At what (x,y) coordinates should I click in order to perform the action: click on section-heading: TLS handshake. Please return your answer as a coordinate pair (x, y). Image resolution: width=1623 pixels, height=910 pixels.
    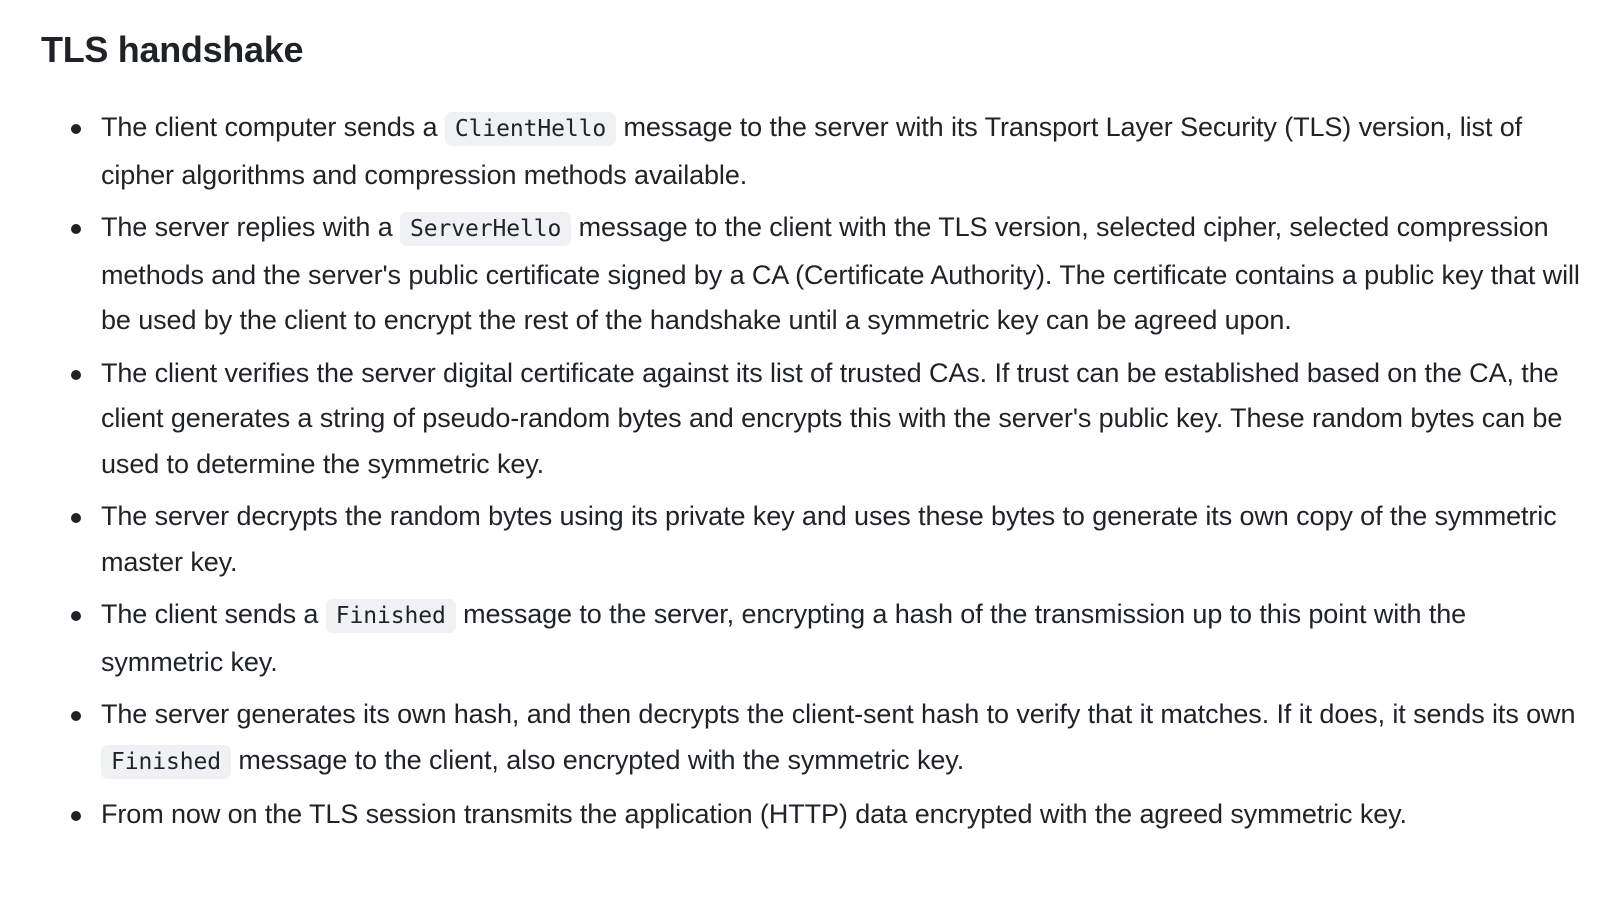
    Looking at the image, I should click on (172, 49).